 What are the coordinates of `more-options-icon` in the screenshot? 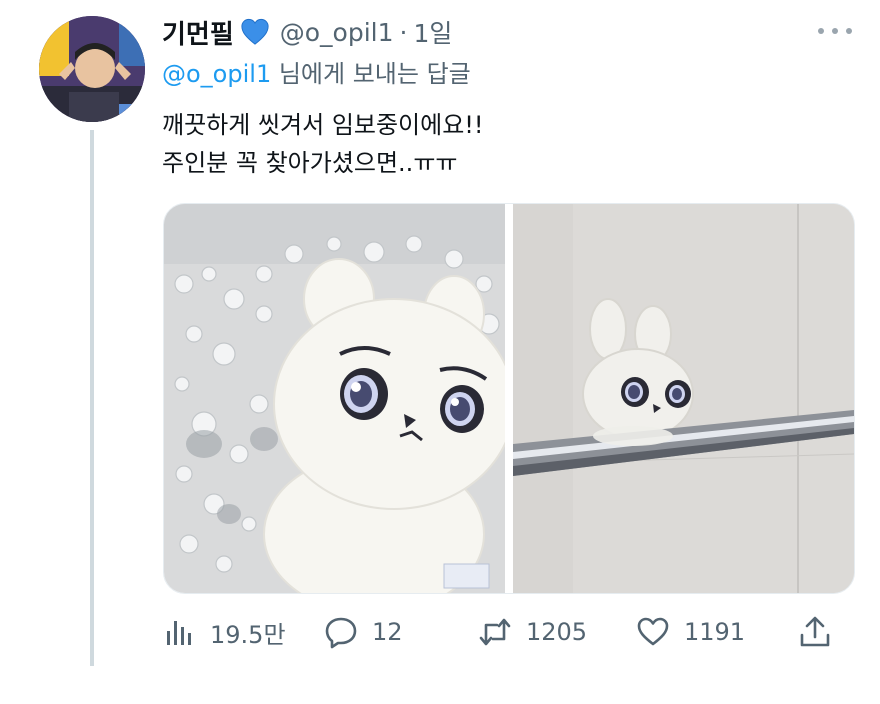 It's located at (835, 31).